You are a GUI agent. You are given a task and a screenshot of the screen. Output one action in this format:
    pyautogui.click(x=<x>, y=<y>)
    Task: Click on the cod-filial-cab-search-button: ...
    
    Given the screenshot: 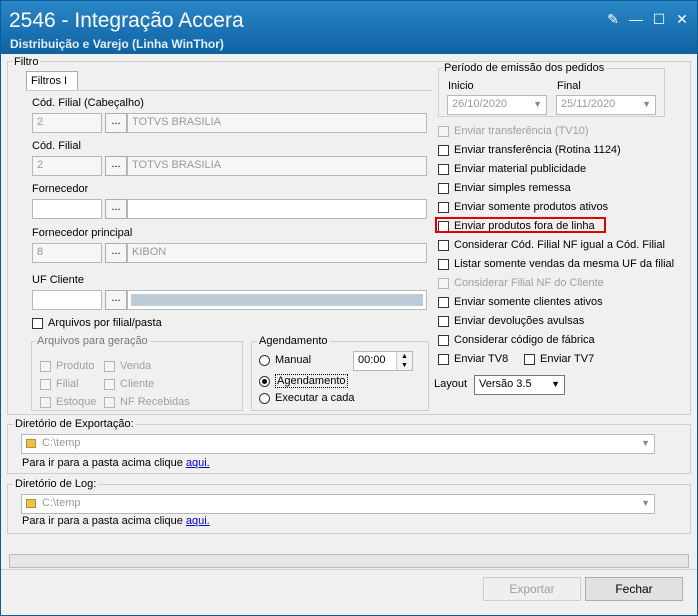 What is the action you would take?
    pyautogui.click(x=116, y=123)
    